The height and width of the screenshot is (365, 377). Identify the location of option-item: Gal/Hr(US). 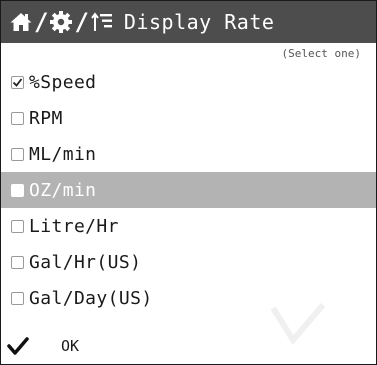
(188, 262).